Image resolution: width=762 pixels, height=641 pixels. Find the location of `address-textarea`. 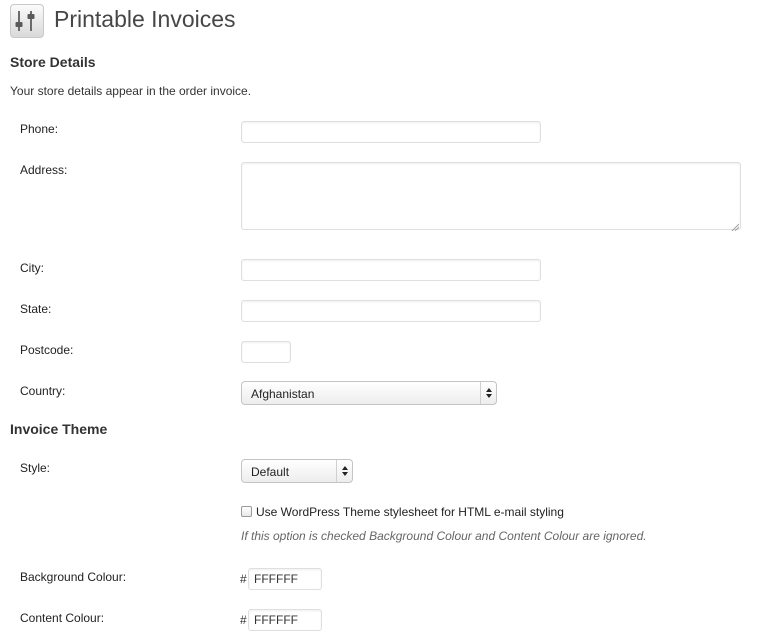

address-textarea is located at coordinates (491, 197).